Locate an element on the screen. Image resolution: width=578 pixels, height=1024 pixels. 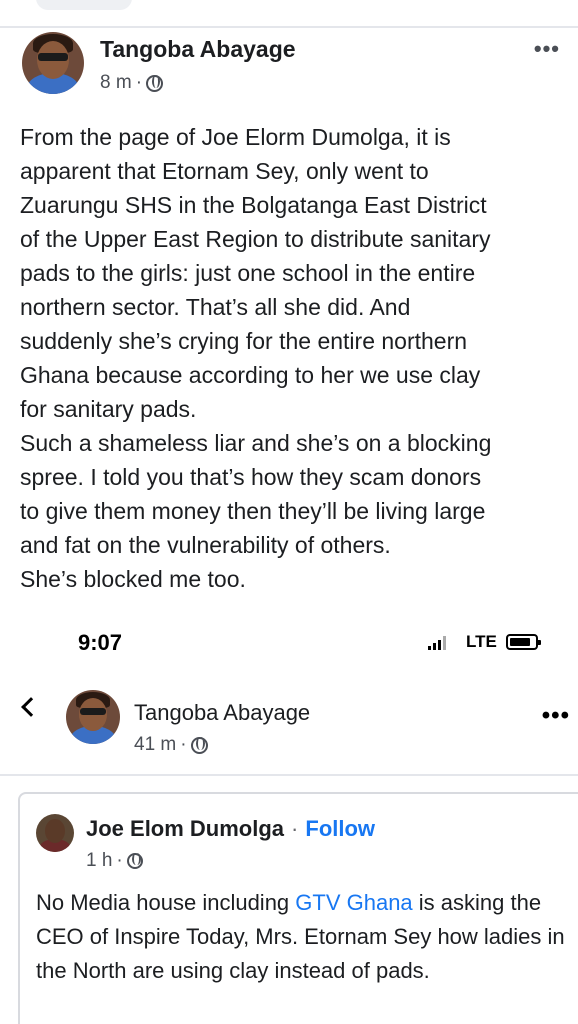
post-meta: 1 h · is located at coordinates (114, 861).